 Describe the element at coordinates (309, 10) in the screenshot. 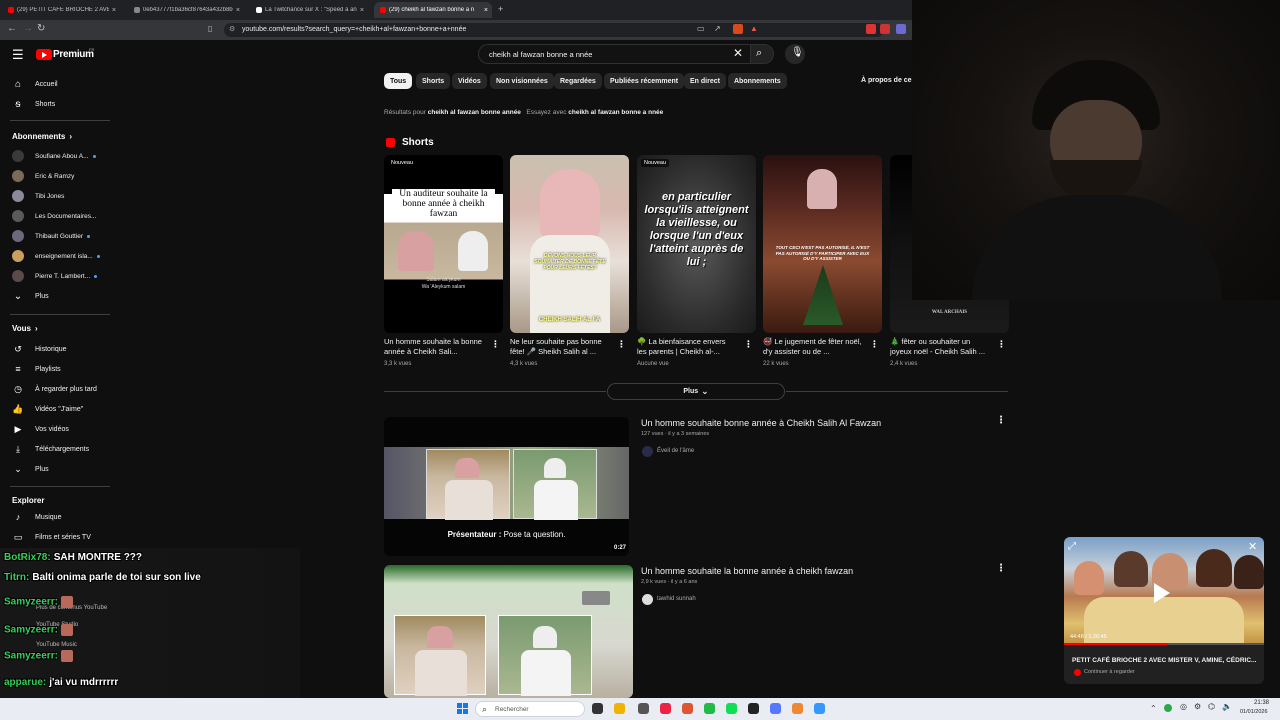

I see `browser-tab: La Twitchance sur X : "Speed à anne ×` at that location.